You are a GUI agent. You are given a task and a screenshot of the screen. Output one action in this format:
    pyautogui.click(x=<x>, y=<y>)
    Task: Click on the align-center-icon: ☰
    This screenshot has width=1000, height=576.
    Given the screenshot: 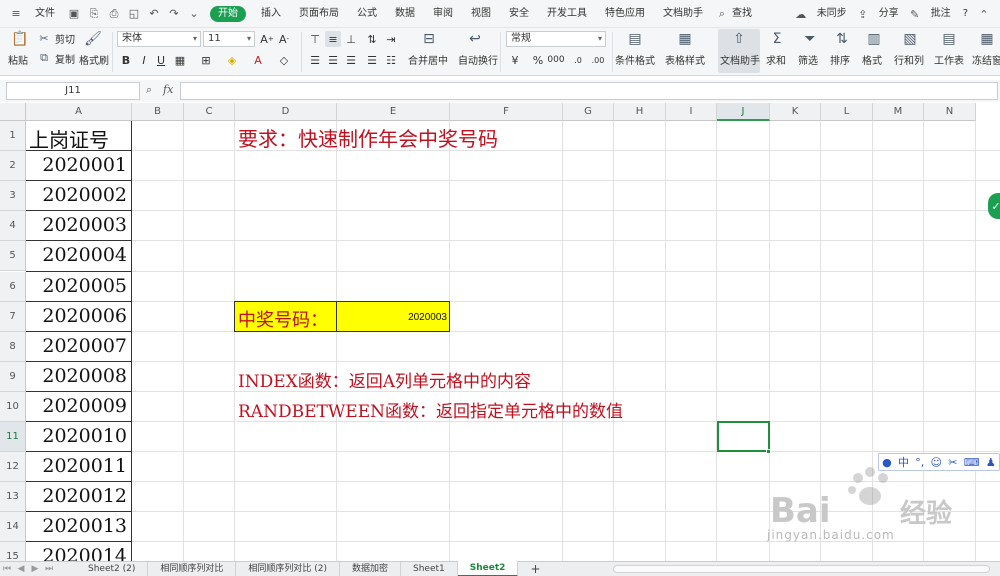 What is the action you would take?
    pyautogui.click(x=333, y=60)
    